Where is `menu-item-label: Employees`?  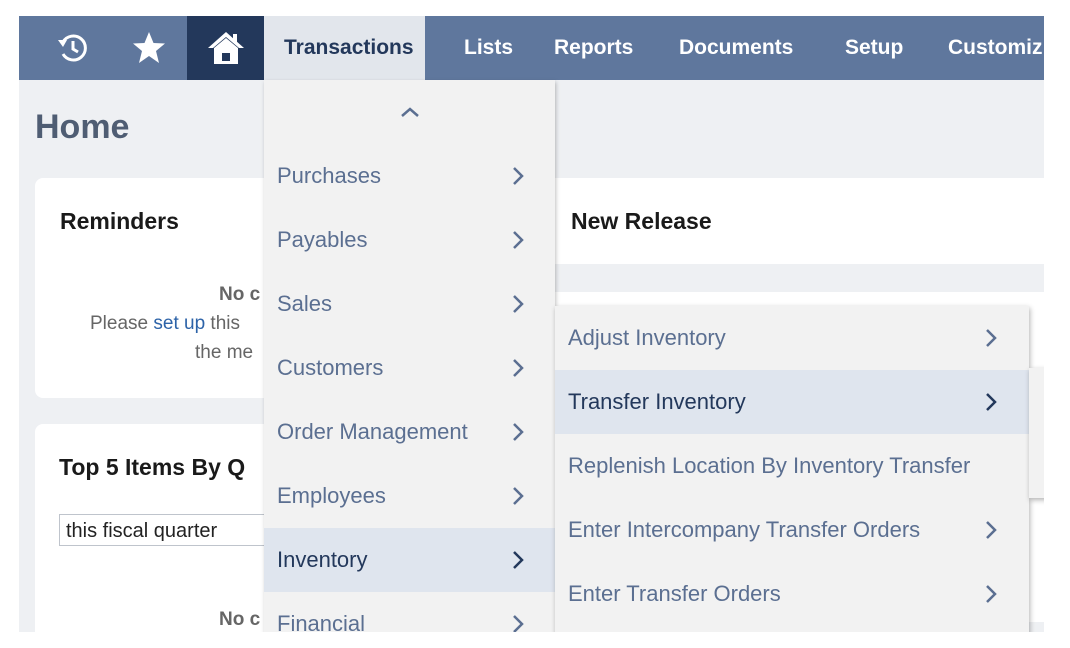 menu-item-label: Employees is located at coordinates (331, 495).